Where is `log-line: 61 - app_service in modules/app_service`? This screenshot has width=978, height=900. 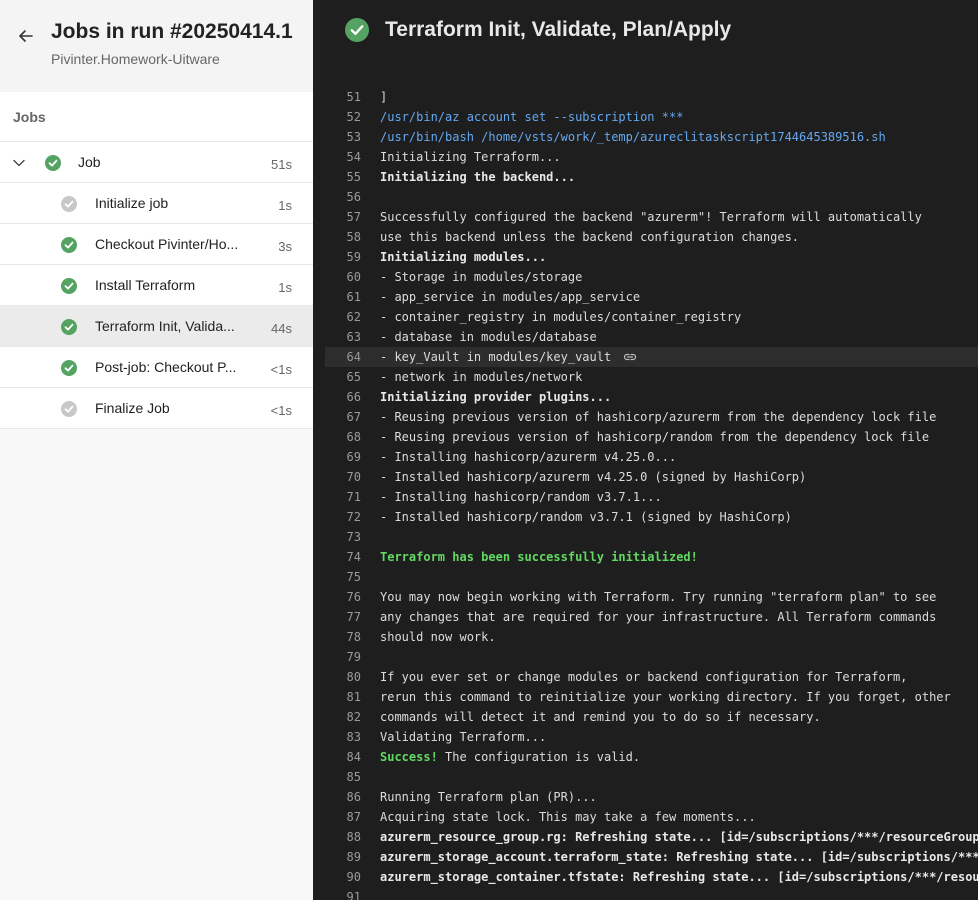
log-line: 61 - app_service in modules/app_service is located at coordinates (651, 297).